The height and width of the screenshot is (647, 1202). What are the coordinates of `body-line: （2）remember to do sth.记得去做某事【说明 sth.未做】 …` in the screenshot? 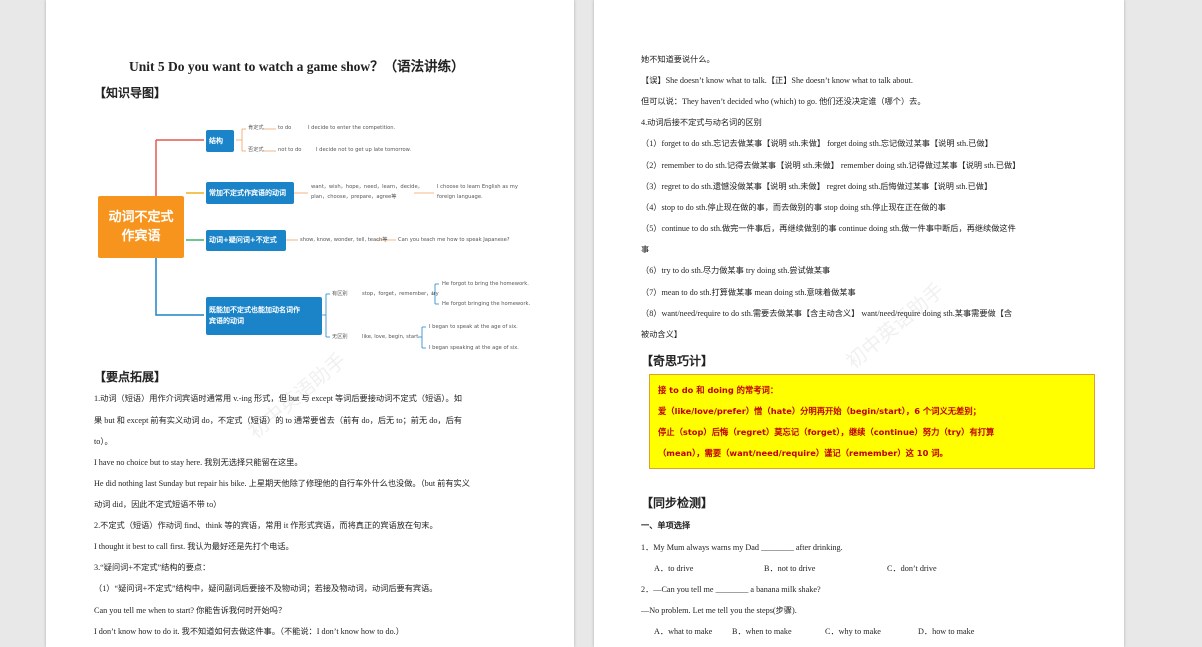 It's located at (831, 165).